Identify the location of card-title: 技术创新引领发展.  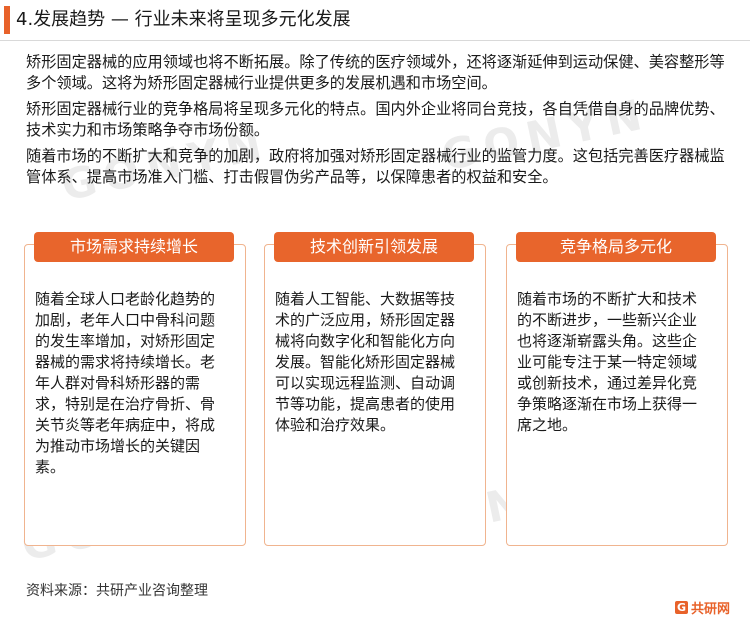
(374, 247).